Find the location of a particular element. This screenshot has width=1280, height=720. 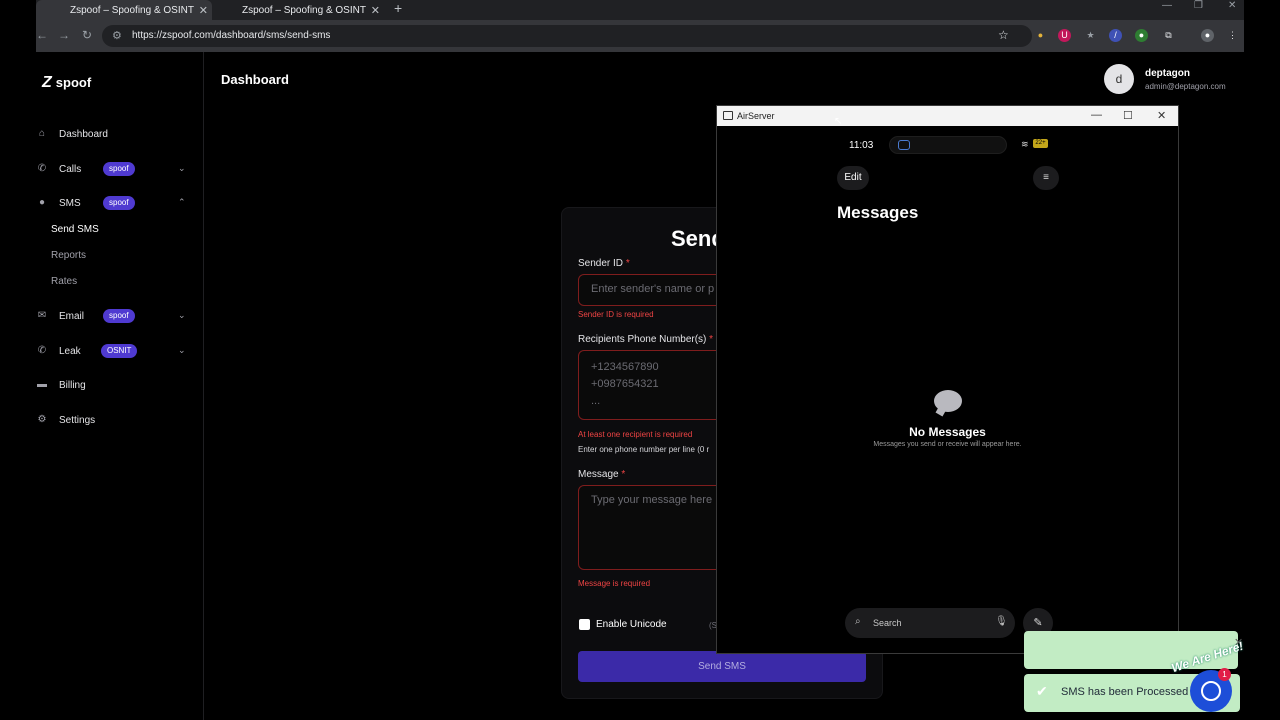

airserver-titlebar: AirServer — ☐ ✕ is located at coordinates (947, 116).